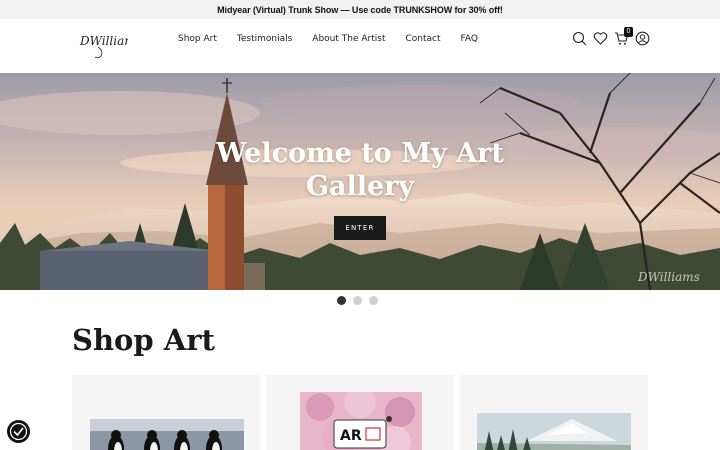 This screenshot has height=450, width=720. I want to click on header-icons: 0, so click(611, 36).